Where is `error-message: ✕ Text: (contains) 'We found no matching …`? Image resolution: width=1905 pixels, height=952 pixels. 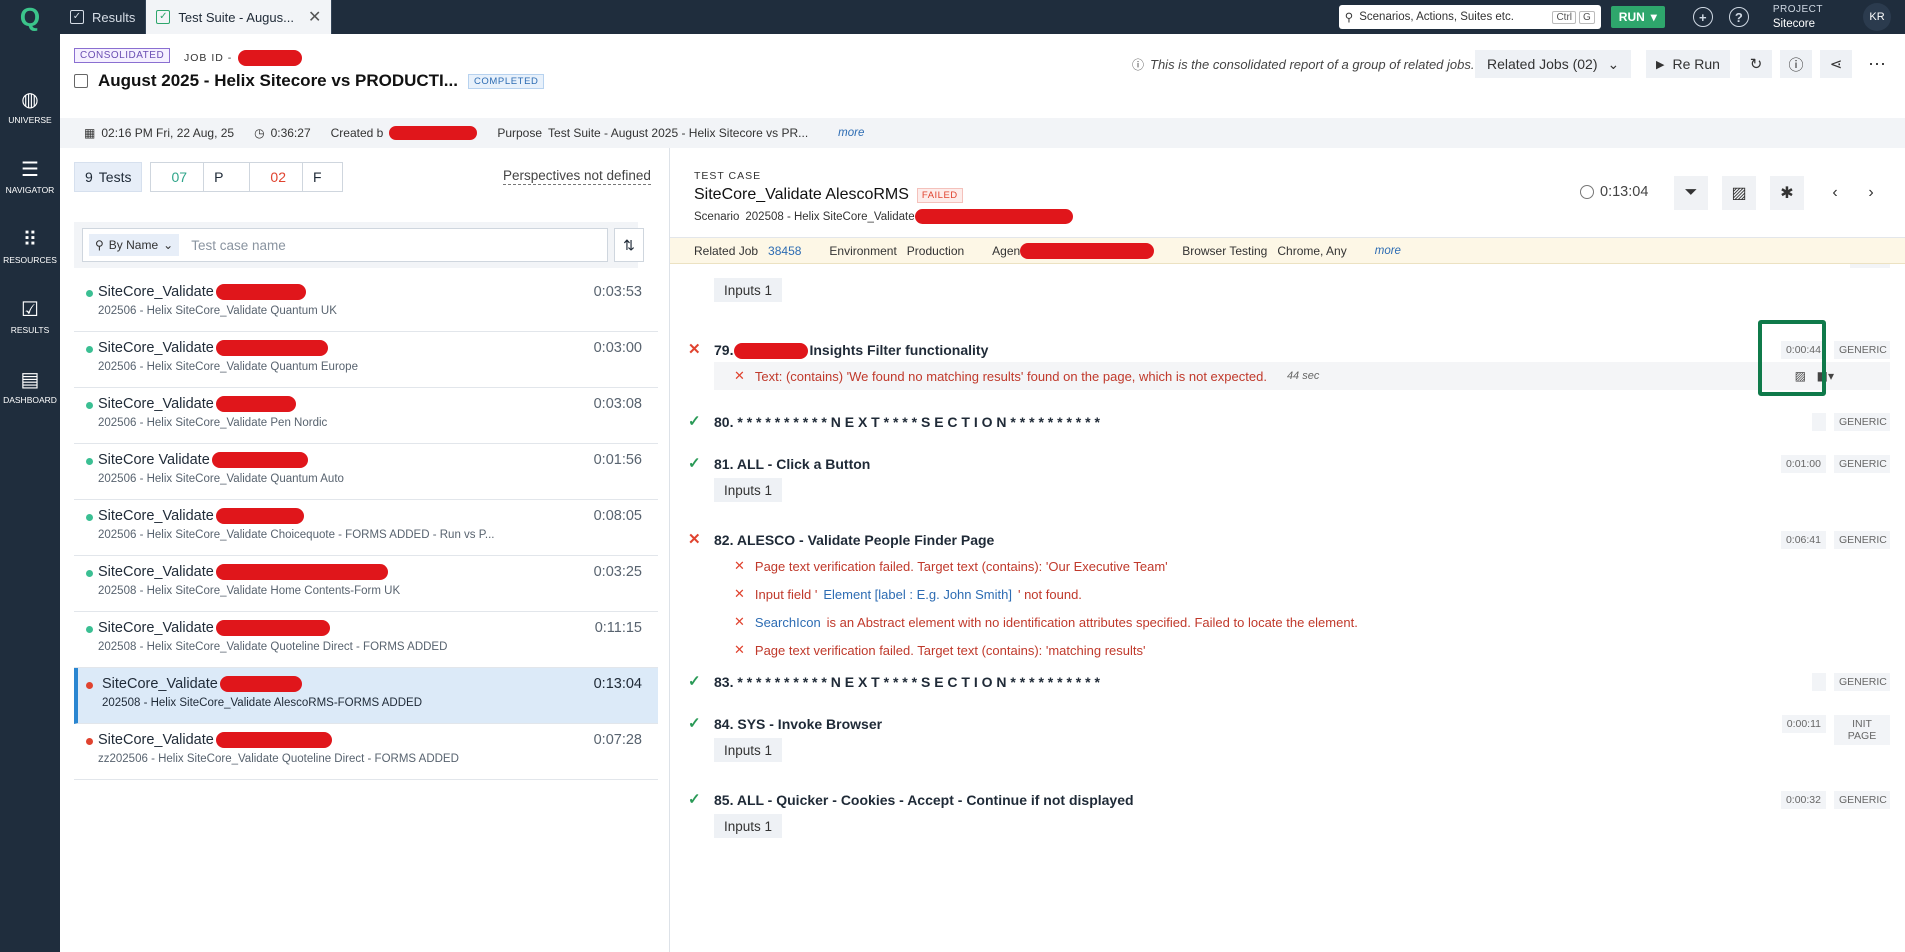
error-message: ✕ Text: (contains) 'We found no matching … is located at coordinates (1027, 376).